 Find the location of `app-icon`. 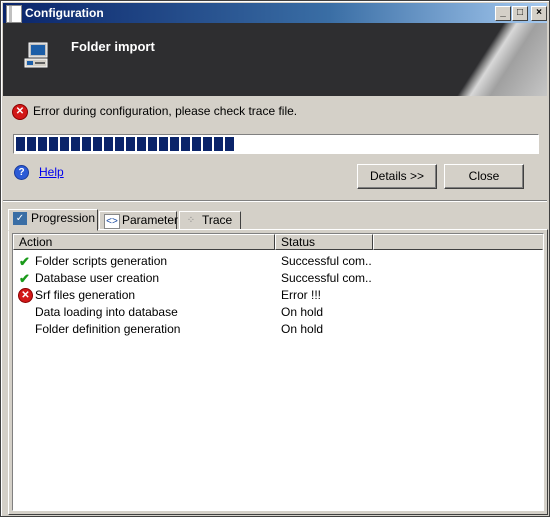

app-icon is located at coordinates (14, 14).